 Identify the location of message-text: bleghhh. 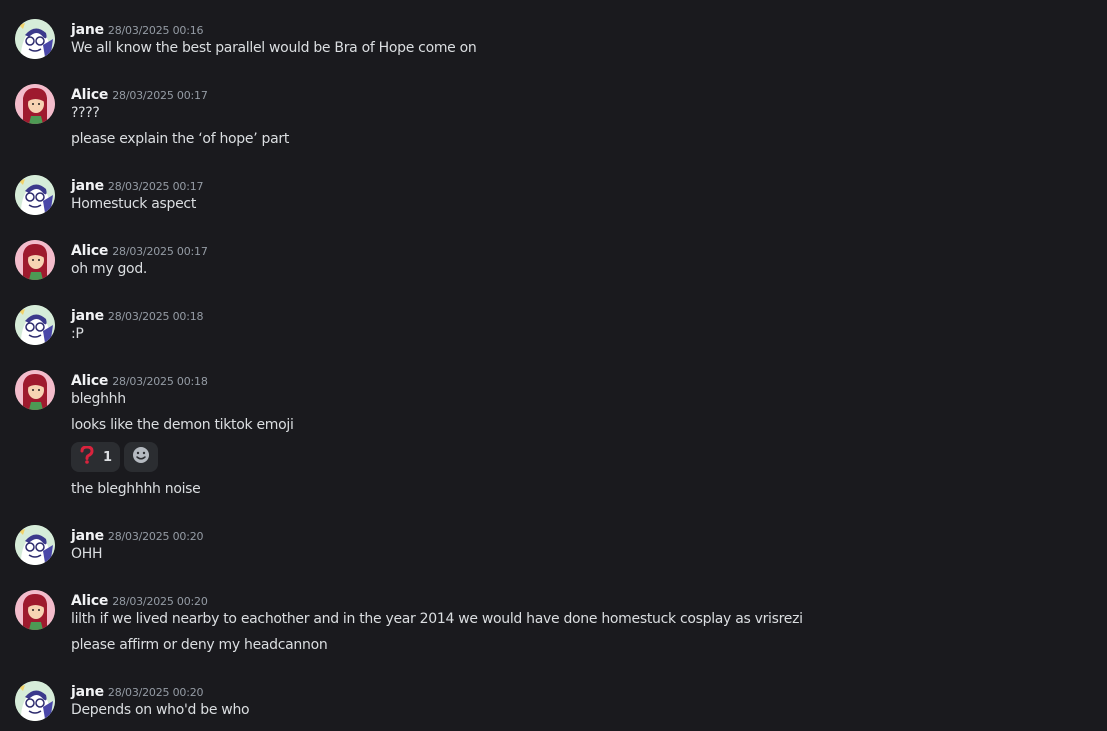
(98, 399).